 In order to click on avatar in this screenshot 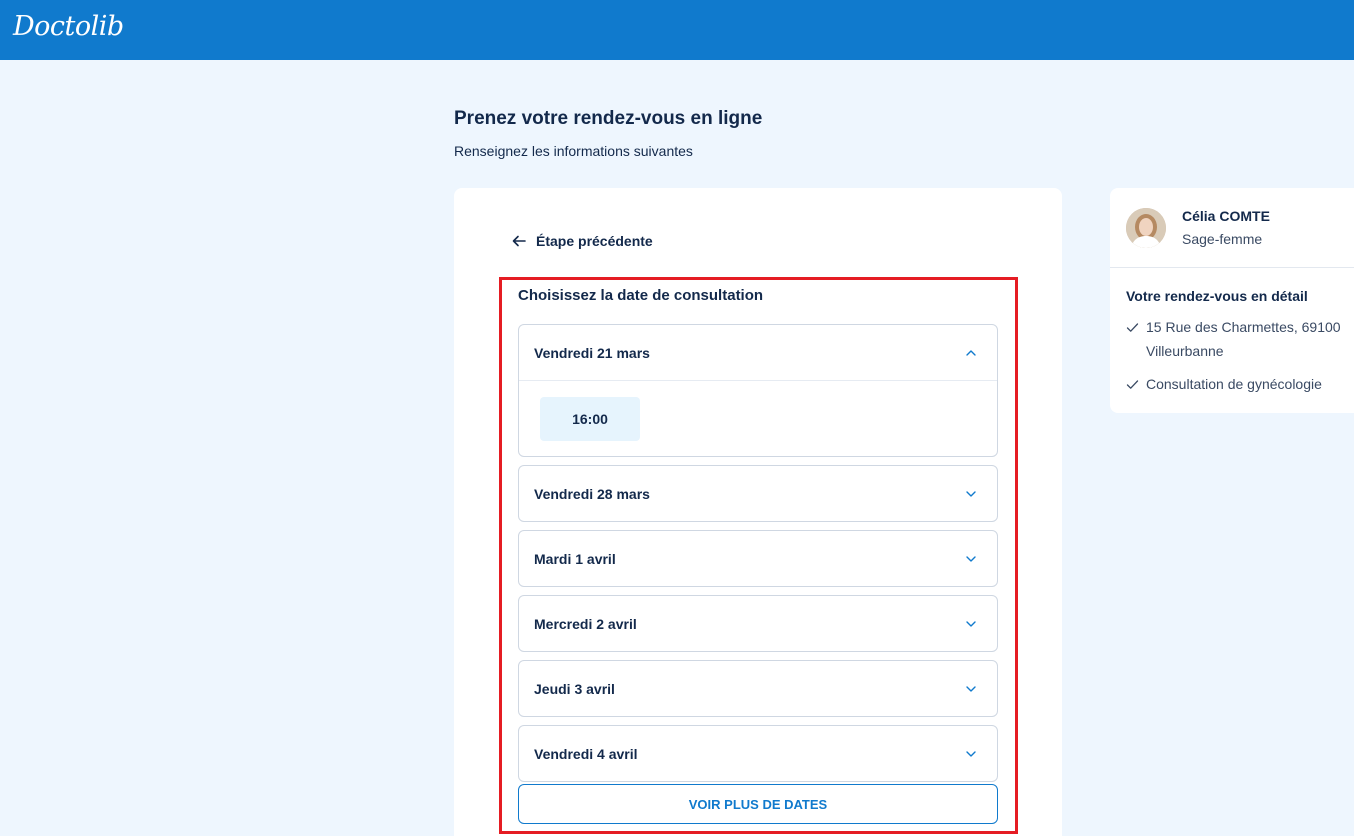, I will do `click(1146, 228)`.